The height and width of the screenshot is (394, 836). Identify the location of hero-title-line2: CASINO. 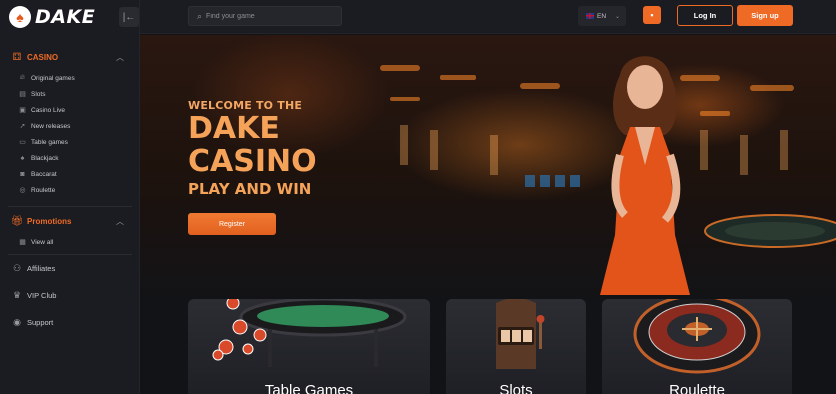
(252, 161).